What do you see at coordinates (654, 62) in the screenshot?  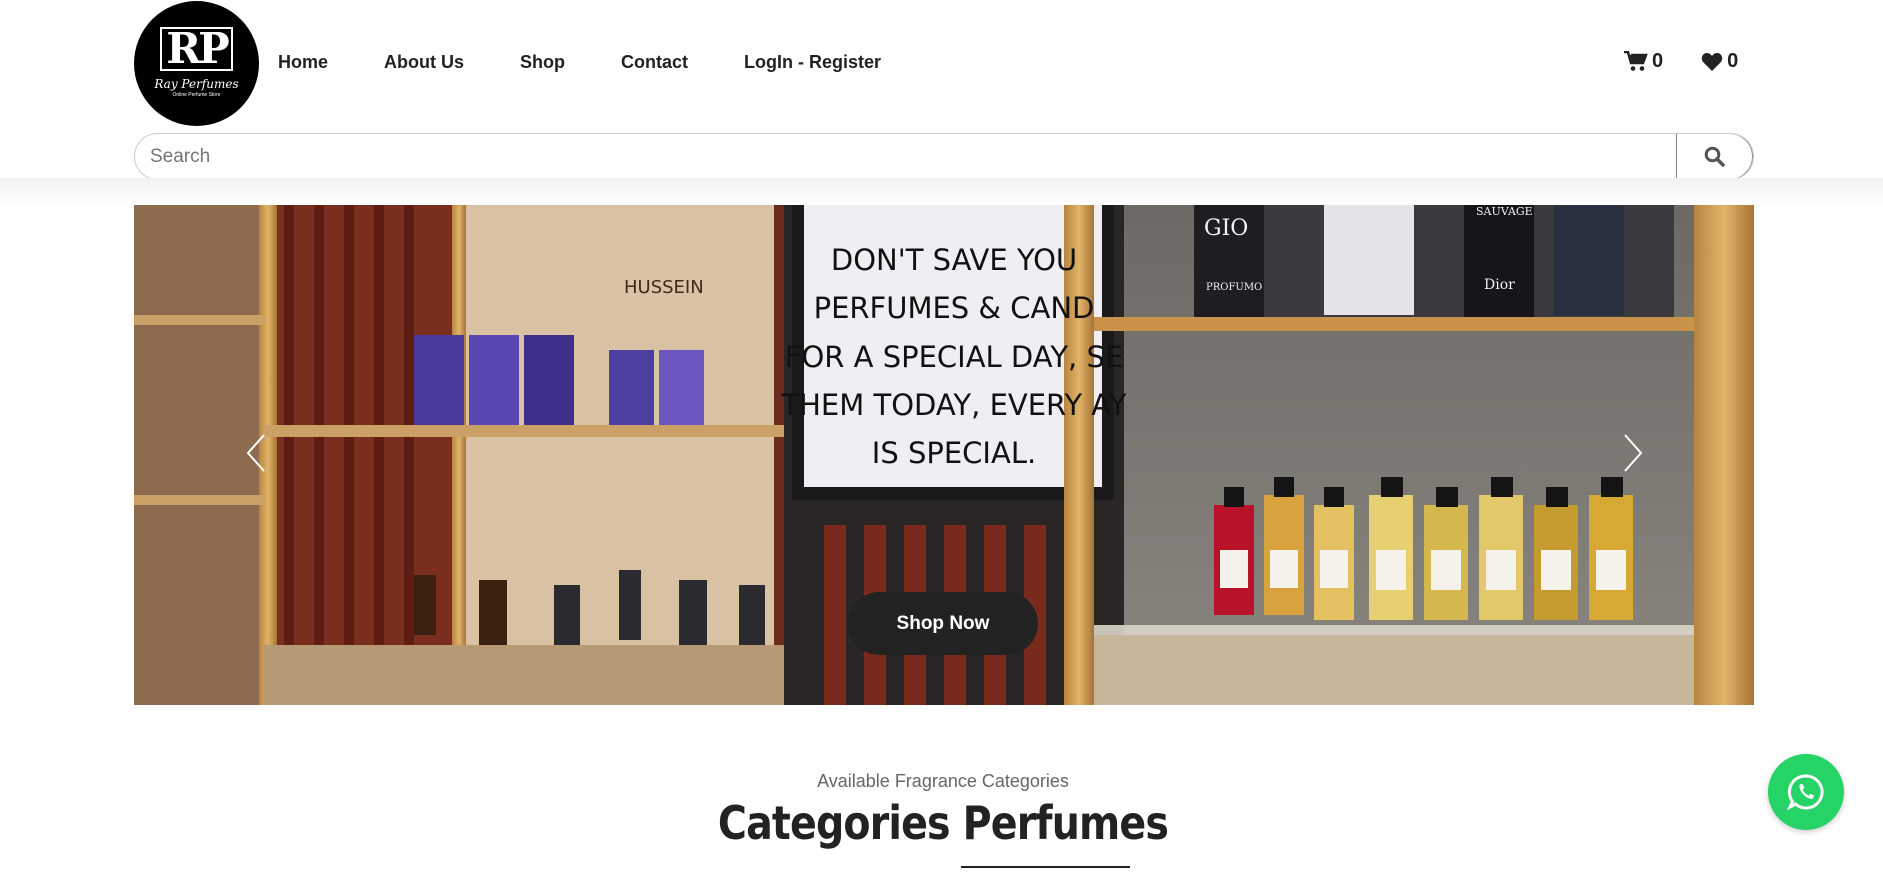 I see `nav-link-contact: Contact` at bounding box center [654, 62].